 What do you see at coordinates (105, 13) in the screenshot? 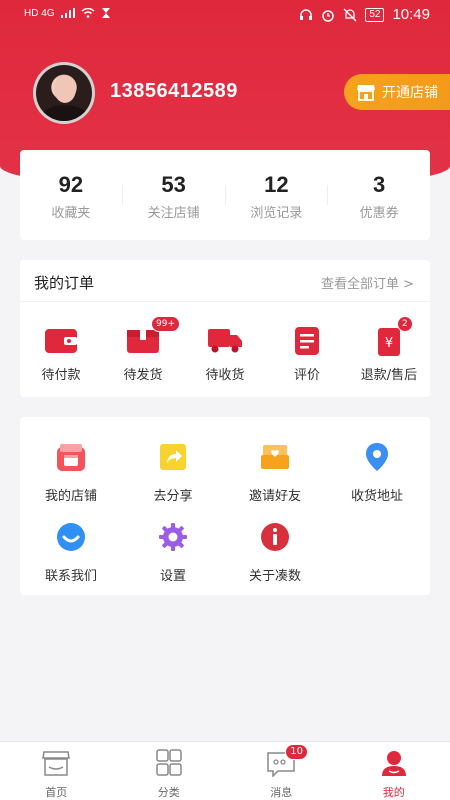
I see `hourglass-icon` at bounding box center [105, 13].